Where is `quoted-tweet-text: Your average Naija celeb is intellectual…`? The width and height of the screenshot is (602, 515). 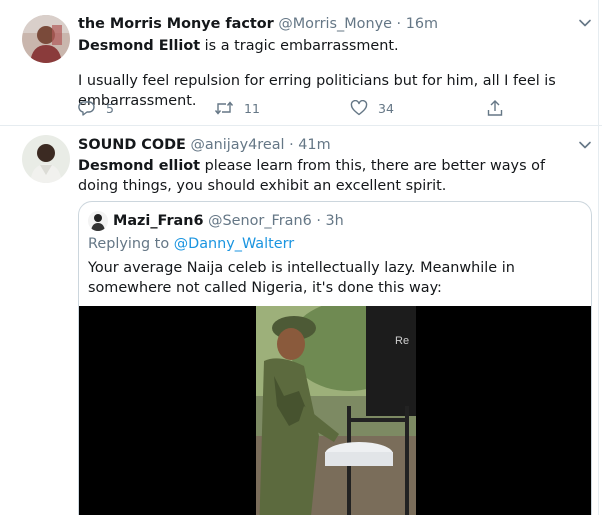 quoted-tweet-text: Your average Naija celeb is intellectual… is located at coordinates (301, 278).